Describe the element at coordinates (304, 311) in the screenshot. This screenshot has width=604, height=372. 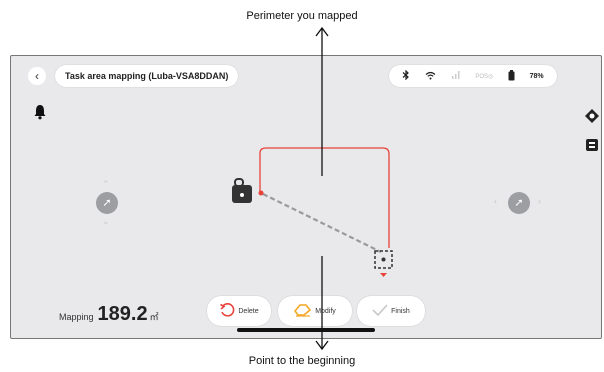
I see `eraser-icon` at that location.